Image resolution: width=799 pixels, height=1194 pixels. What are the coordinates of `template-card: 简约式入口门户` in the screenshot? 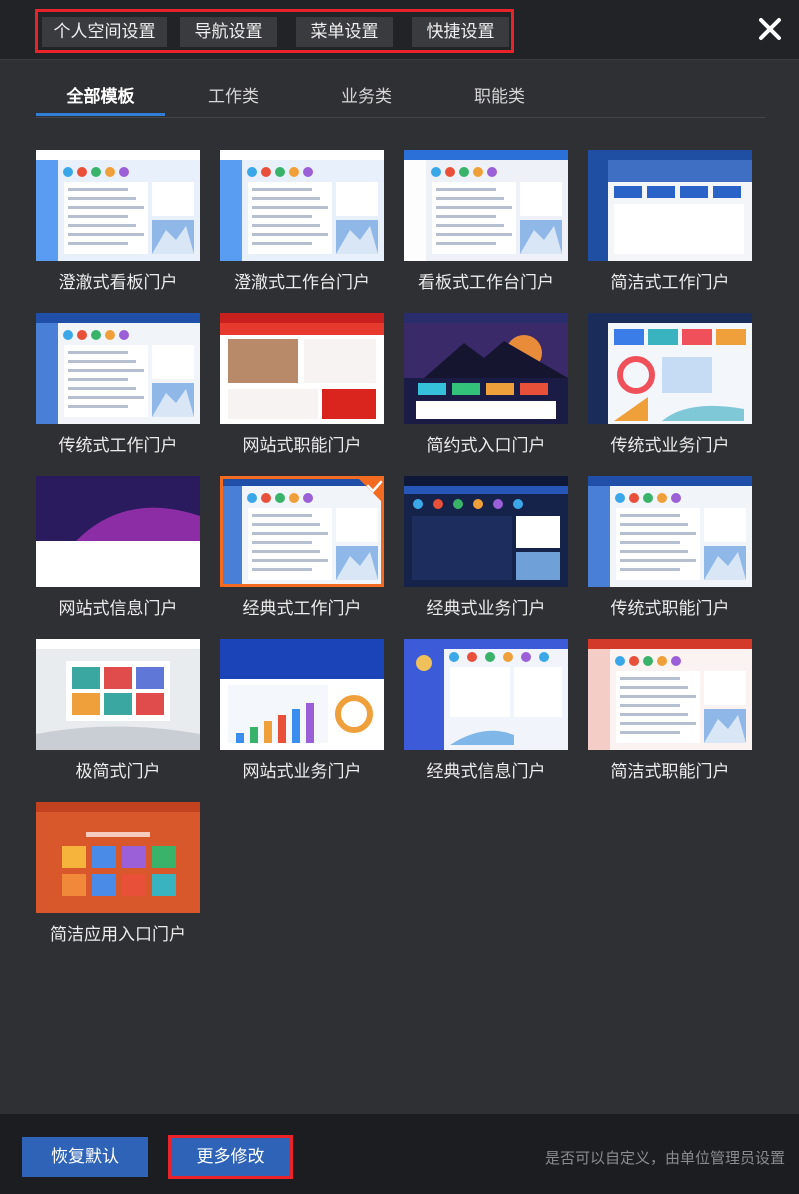 It's located at (486, 384).